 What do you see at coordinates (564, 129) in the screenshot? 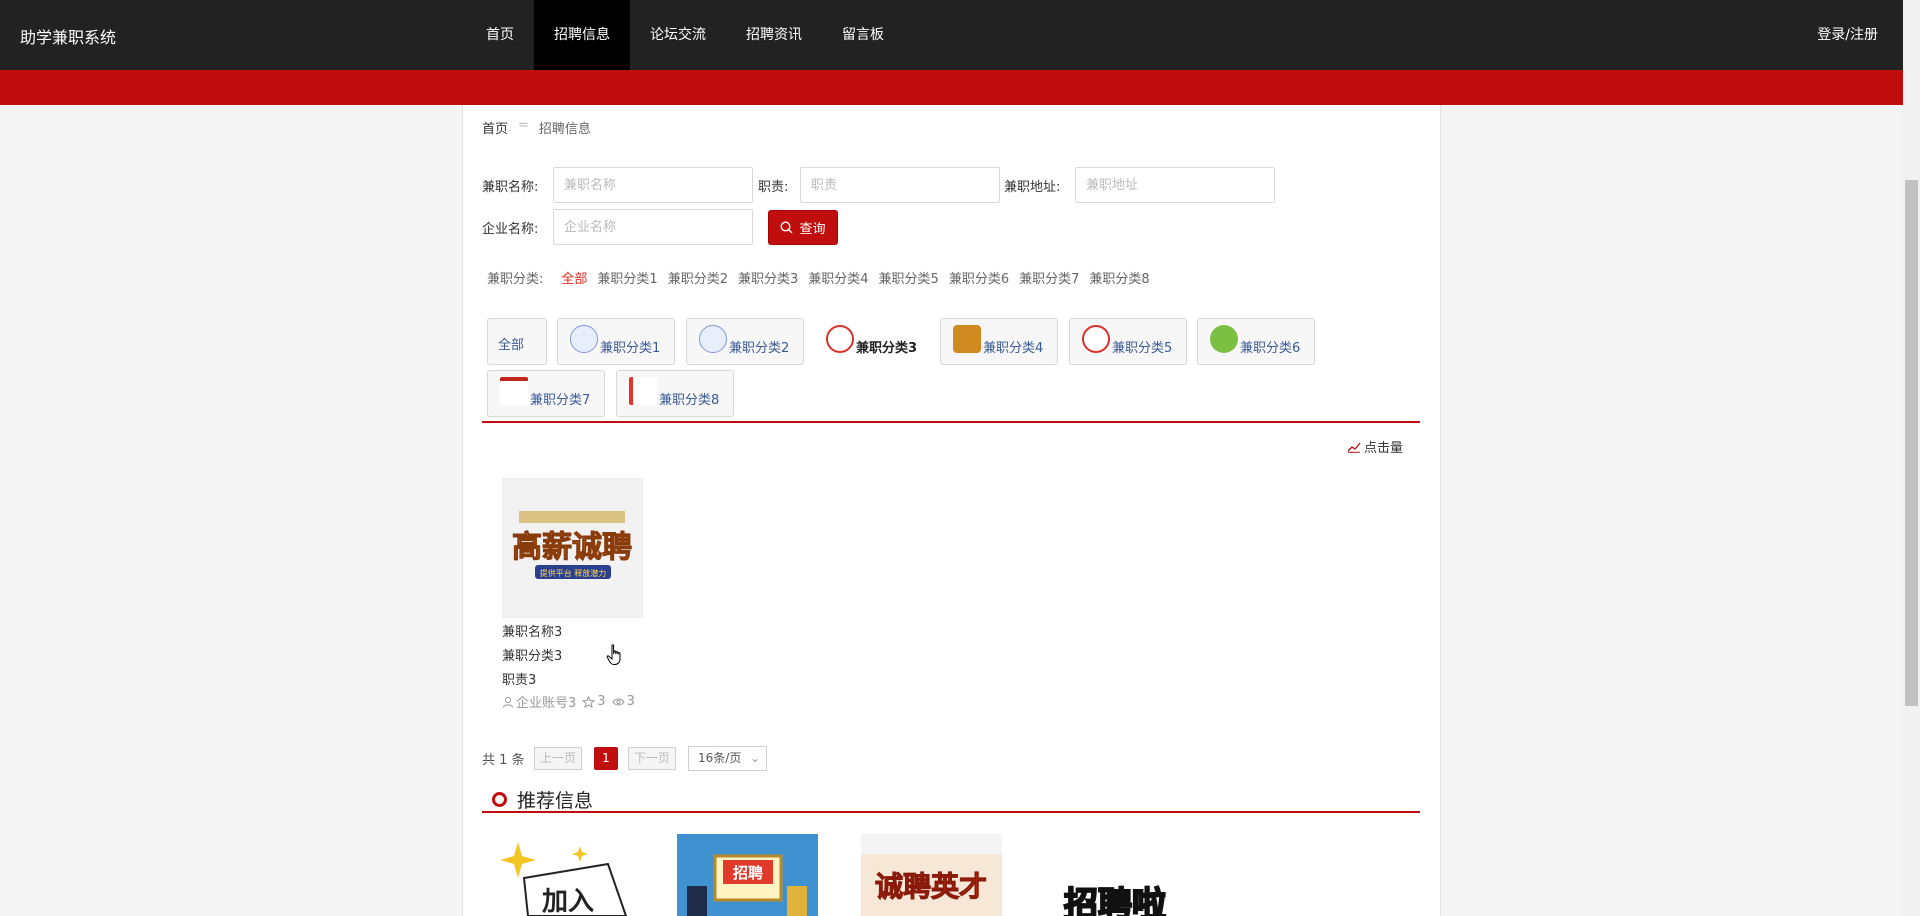
I see `breadcrumb-current: 招聘信息` at bounding box center [564, 129].